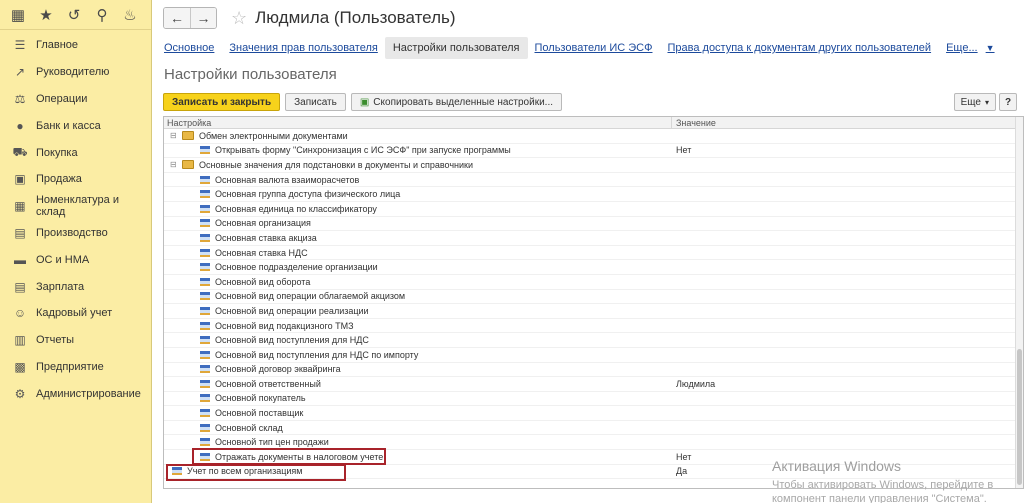 Image resolution: width=1024 pixels, height=503 pixels. Describe the element at coordinates (75, 179) in the screenshot. I see `sidebar-item: ▣ Продажа` at that location.